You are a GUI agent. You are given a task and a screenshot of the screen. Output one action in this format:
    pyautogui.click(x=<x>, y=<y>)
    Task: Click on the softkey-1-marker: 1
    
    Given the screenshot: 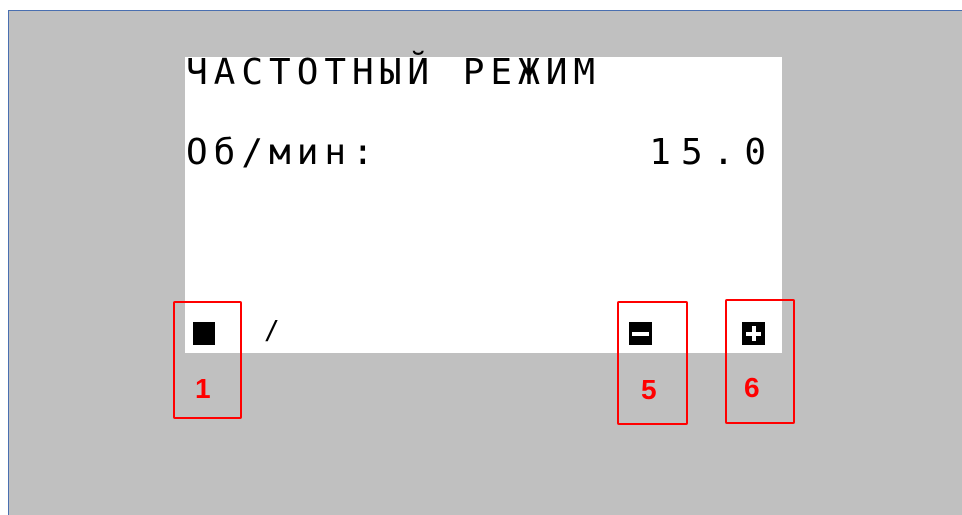 What is the action you would take?
    pyautogui.click(x=203, y=388)
    